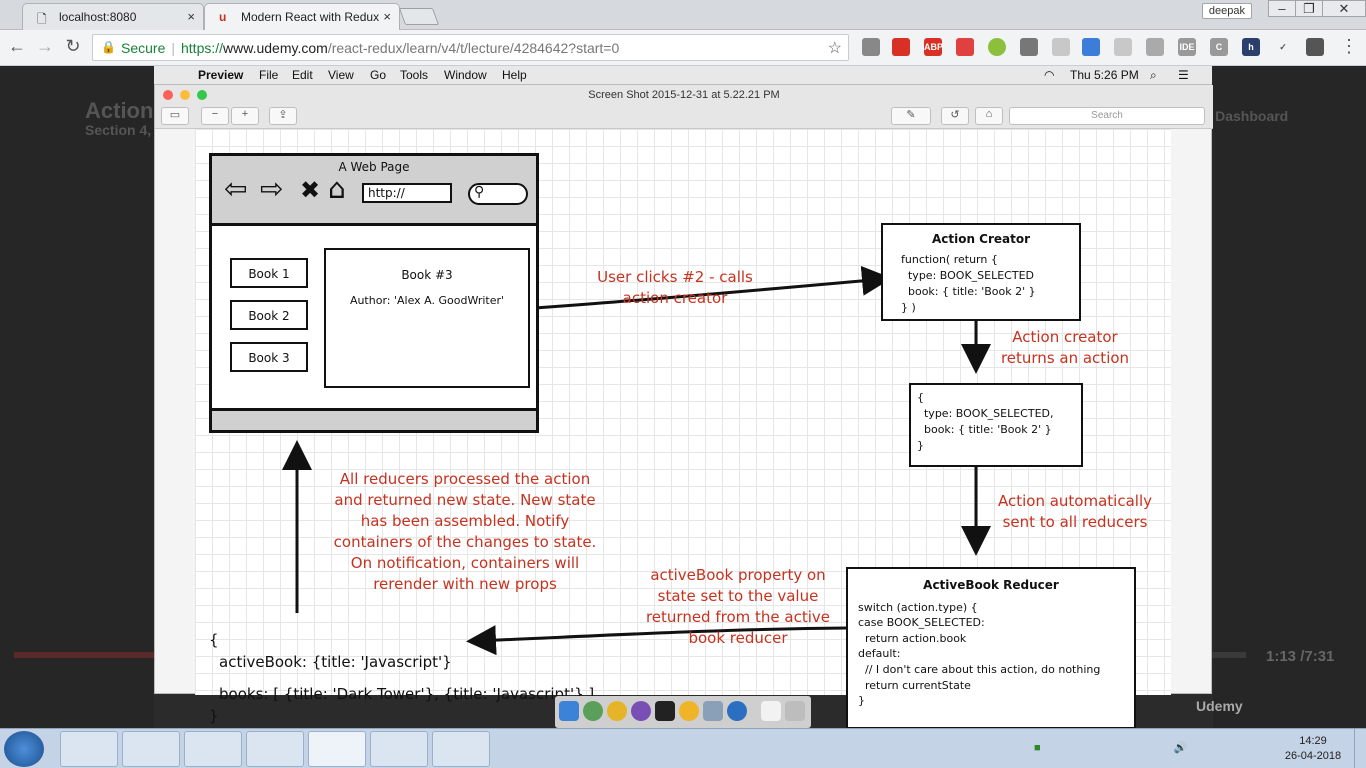 The width and height of the screenshot is (1366, 768). Describe the element at coordinates (569, 711) in the screenshot. I see `finder-icon` at that location.